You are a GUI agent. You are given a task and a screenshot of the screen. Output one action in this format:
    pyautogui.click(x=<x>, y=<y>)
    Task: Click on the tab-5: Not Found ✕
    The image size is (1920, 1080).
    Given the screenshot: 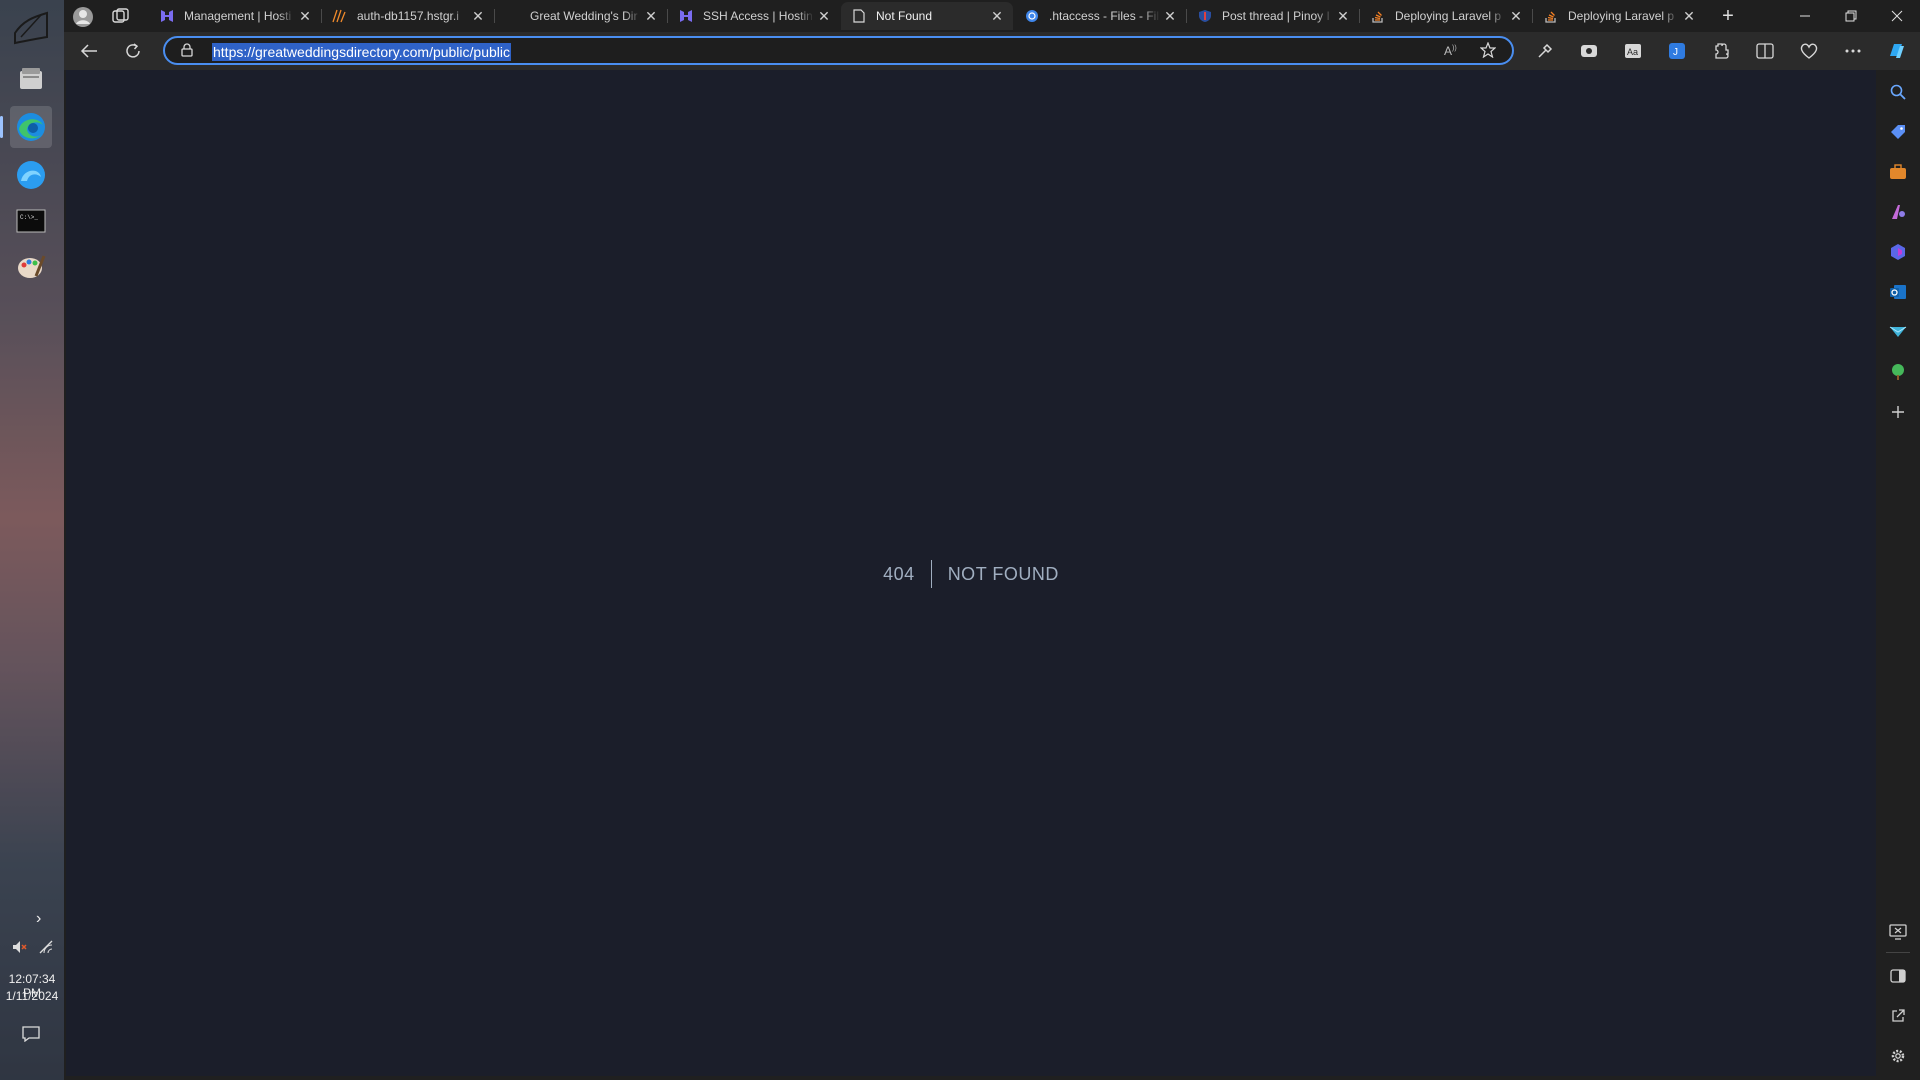 What is the action you would take?
    pyautogui.click(x=927, y=16)
    